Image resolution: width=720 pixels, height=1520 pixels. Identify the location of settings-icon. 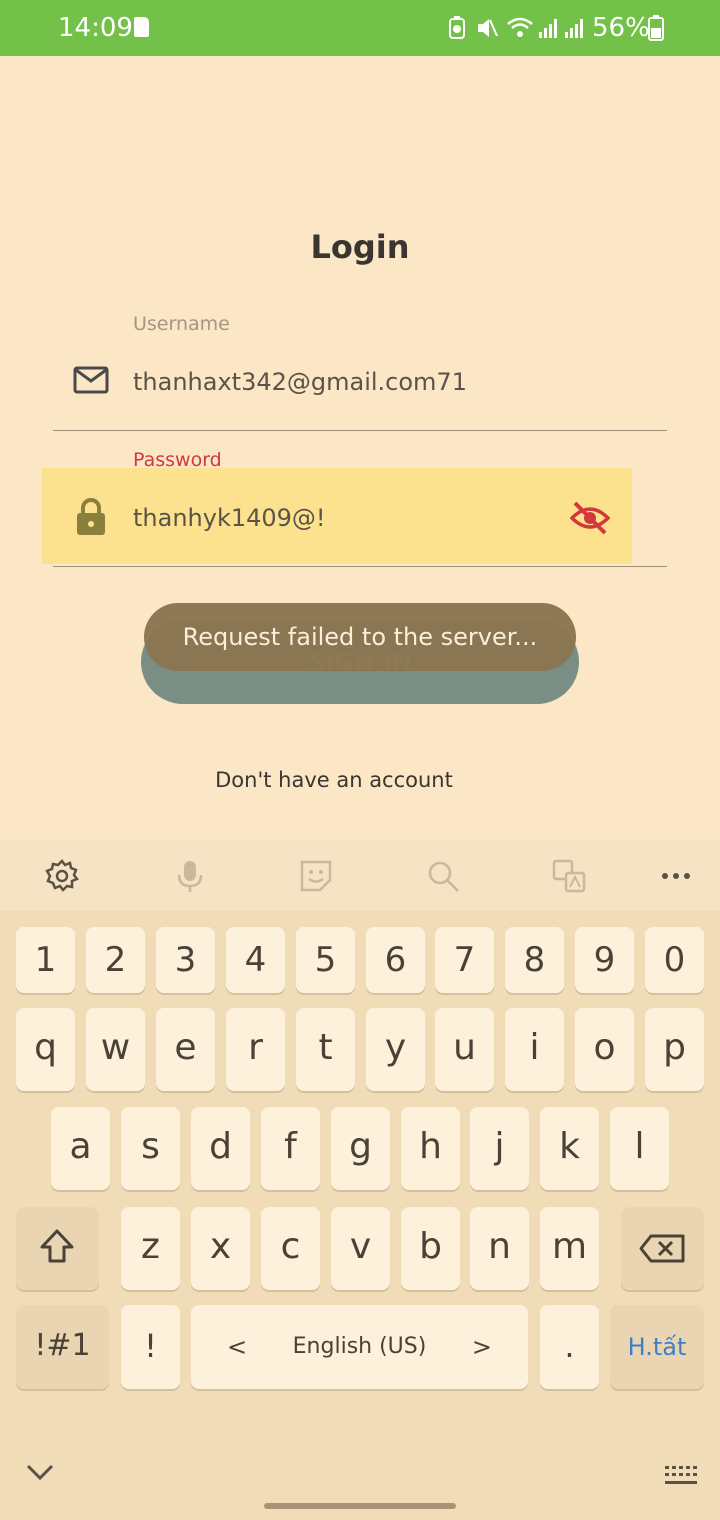
(62, 876).